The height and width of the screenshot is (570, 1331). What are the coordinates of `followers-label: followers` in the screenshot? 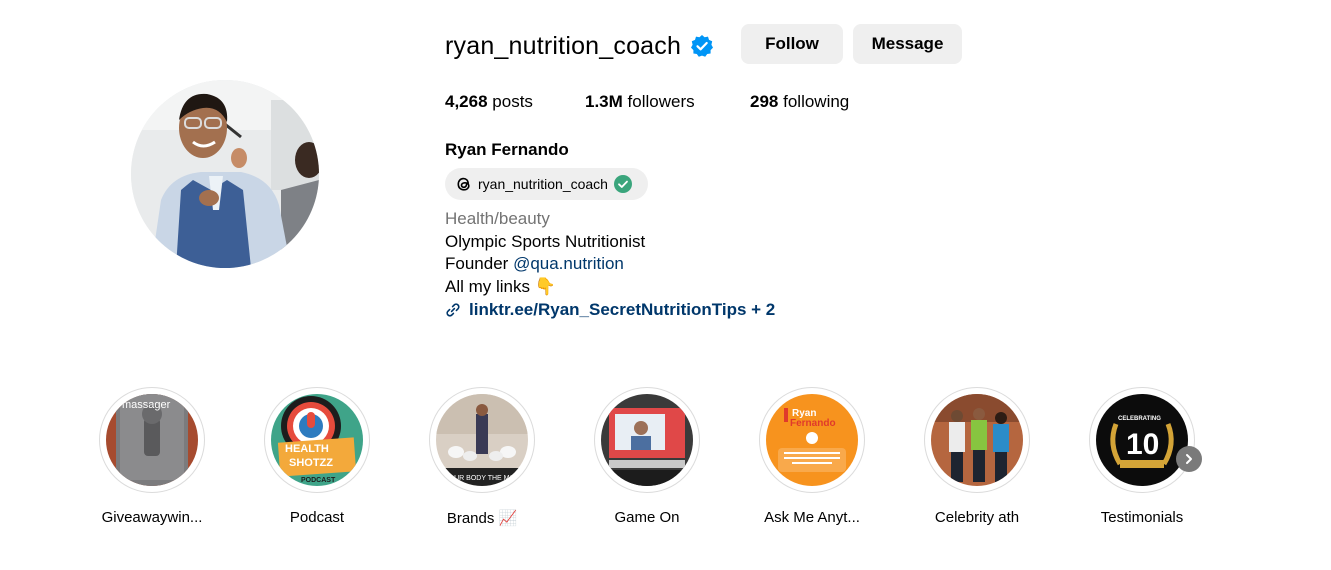 It's located at (661, 101).